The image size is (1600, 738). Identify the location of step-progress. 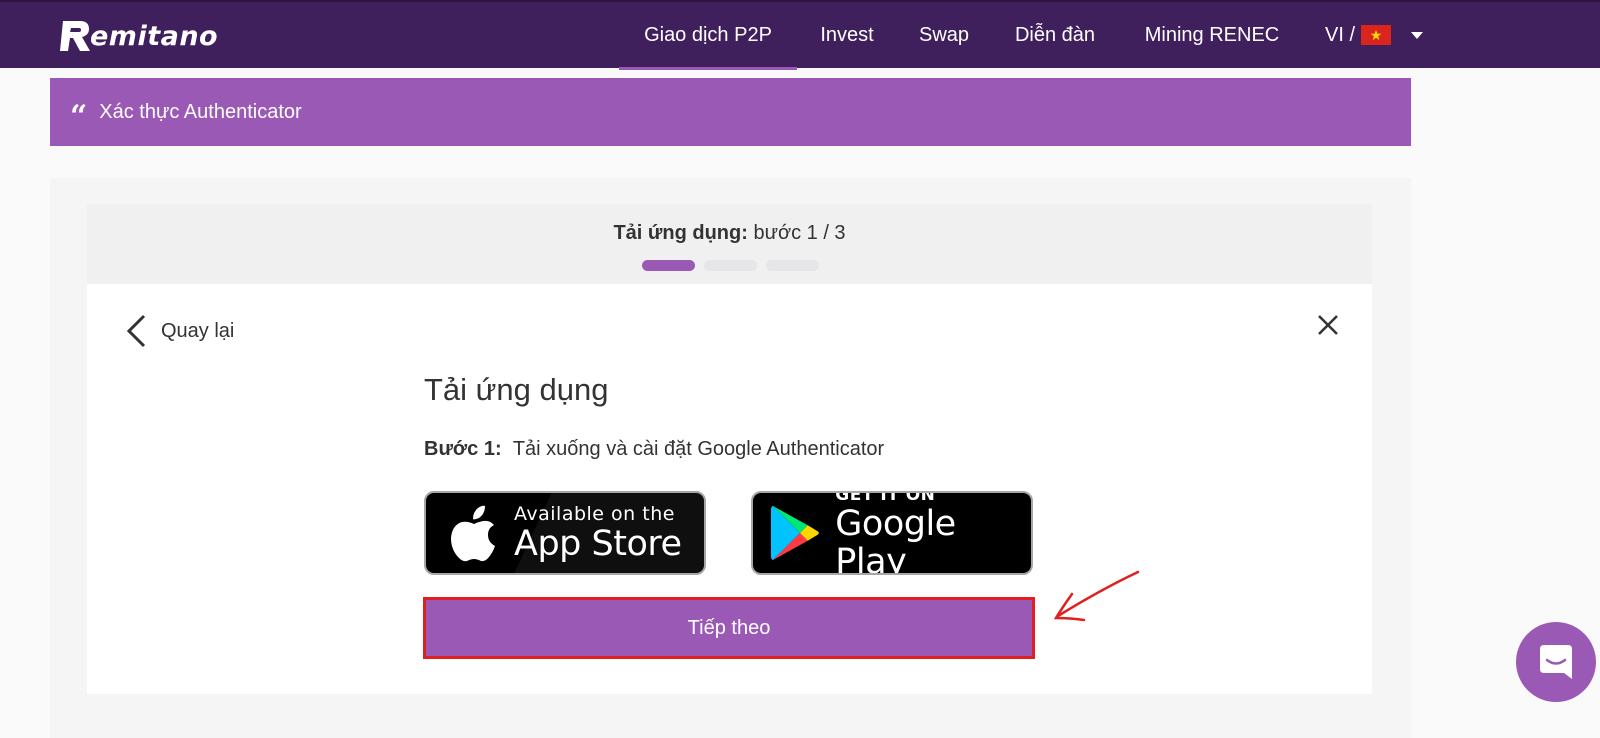
(730, 265).